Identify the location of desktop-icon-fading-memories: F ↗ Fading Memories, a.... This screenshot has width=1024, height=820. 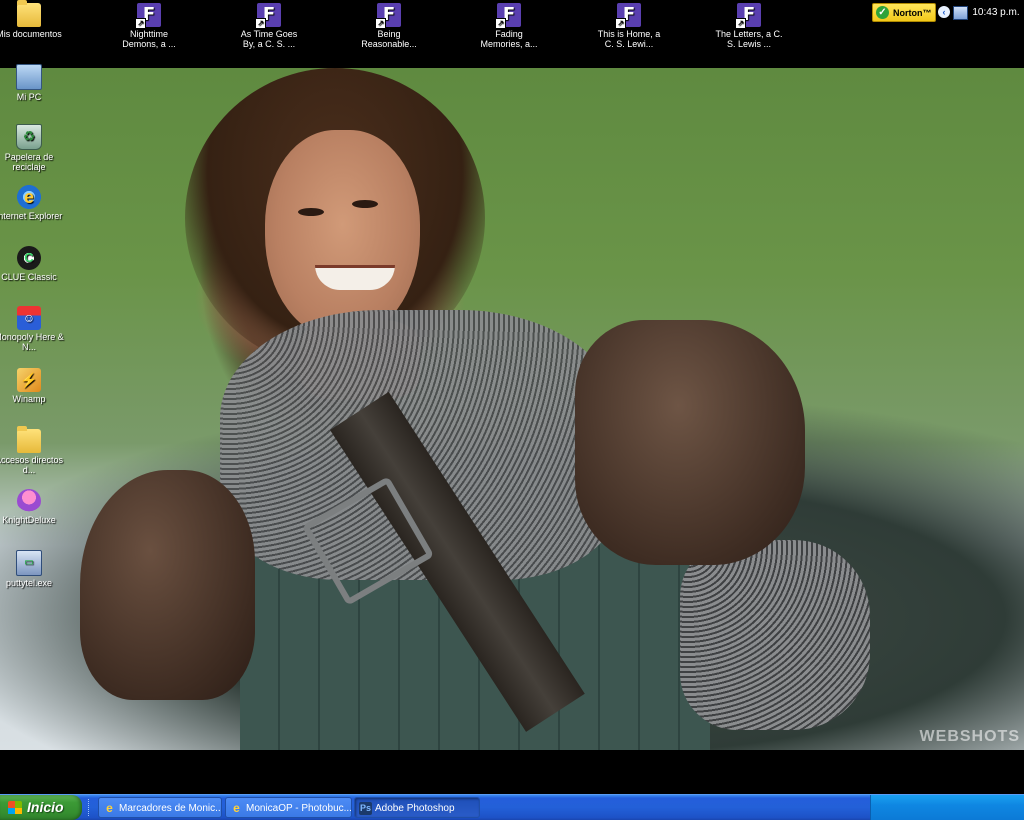
(509, 26).